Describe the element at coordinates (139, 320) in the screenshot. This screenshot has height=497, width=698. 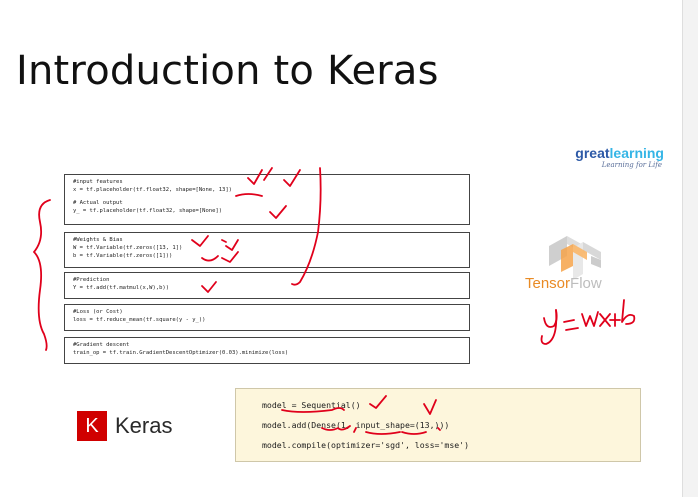
I see `code-line: loss = tf.reduce_mean(tf.square(y - y_))` at that location.